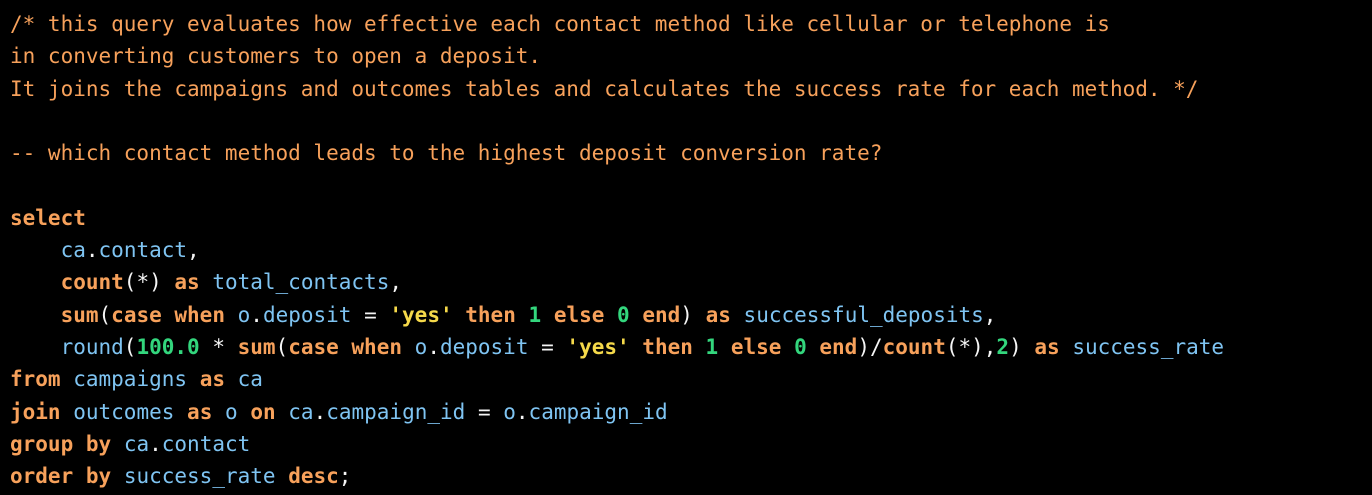 This screenshot has height=495, width=1372. Describe the element at coordinates (124, 411) in the screenshot. I see `sql-identifier: outcomes` at that location.